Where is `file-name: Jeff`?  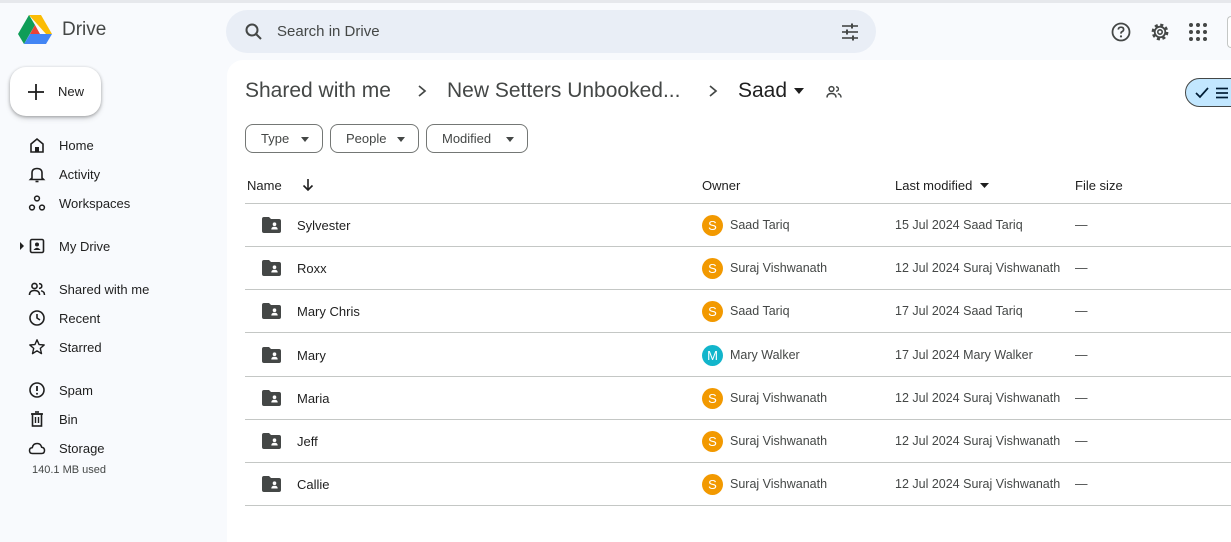 file-name: Jeff is located at coordinates (307, 441).